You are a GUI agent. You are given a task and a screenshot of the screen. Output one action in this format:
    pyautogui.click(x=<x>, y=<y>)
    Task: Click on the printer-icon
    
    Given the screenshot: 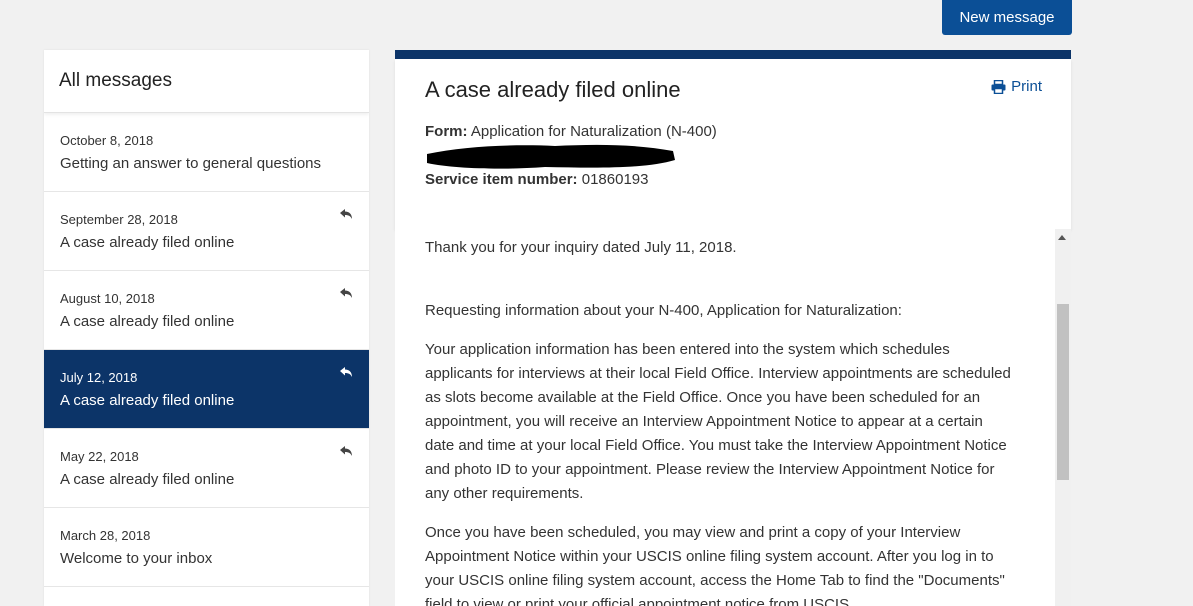 What is the action you would take?
    pyautogui.click(x=998, y=86)
    